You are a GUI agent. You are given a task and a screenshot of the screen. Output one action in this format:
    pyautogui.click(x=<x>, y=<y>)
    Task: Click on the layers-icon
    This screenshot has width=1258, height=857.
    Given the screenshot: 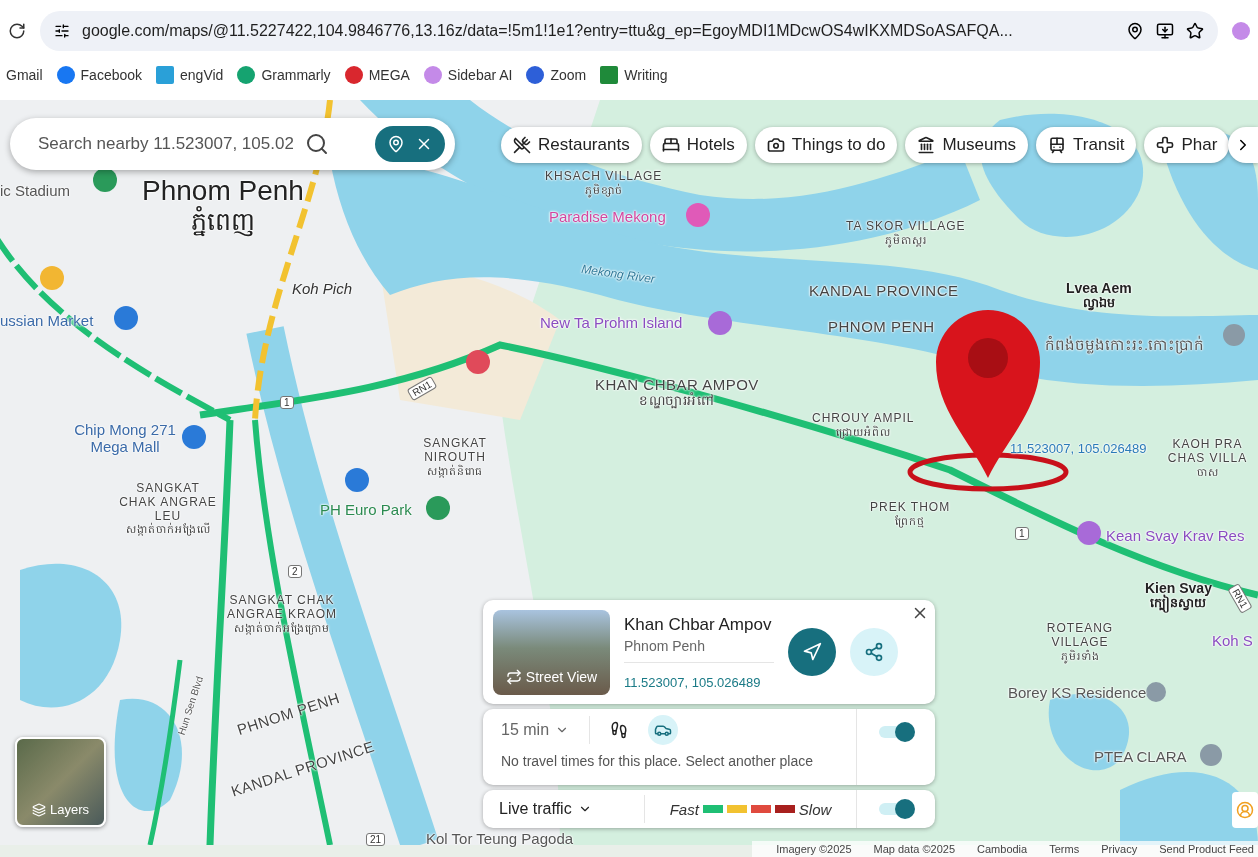 What is the action you would take?
    pyautogui.click(x=39, y=810)
    